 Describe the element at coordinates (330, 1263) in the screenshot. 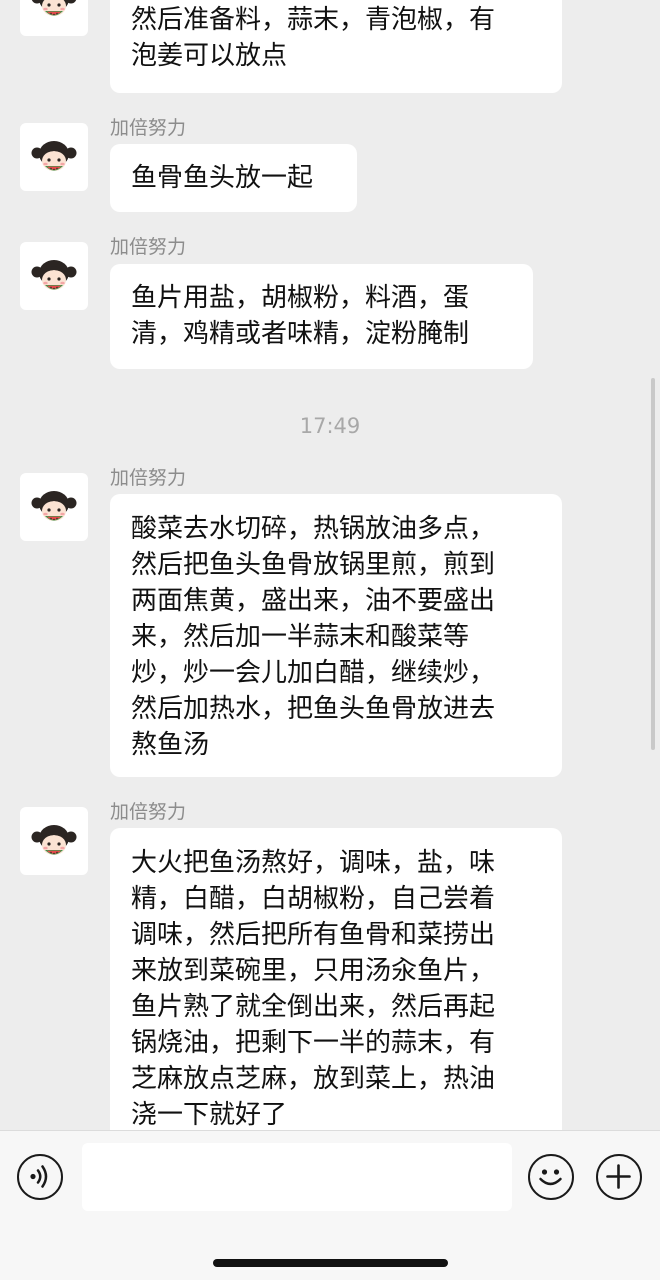

I see `home-indicator` at that location.